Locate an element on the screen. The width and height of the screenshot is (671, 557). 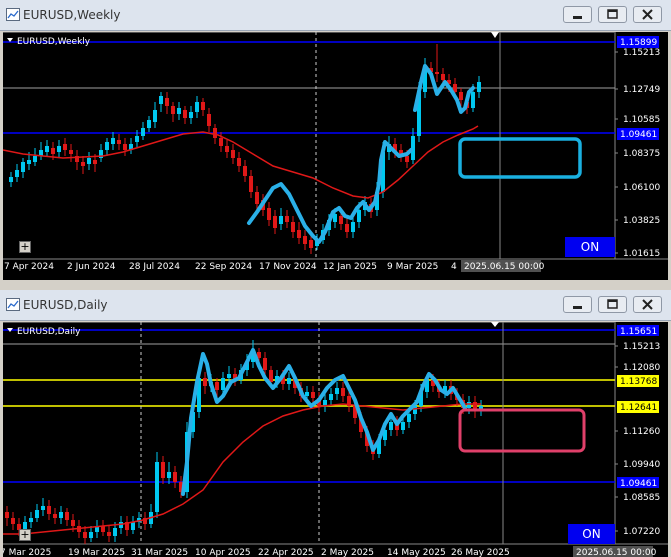
daily-zone-rectangle is located at coordinates (522, 430).